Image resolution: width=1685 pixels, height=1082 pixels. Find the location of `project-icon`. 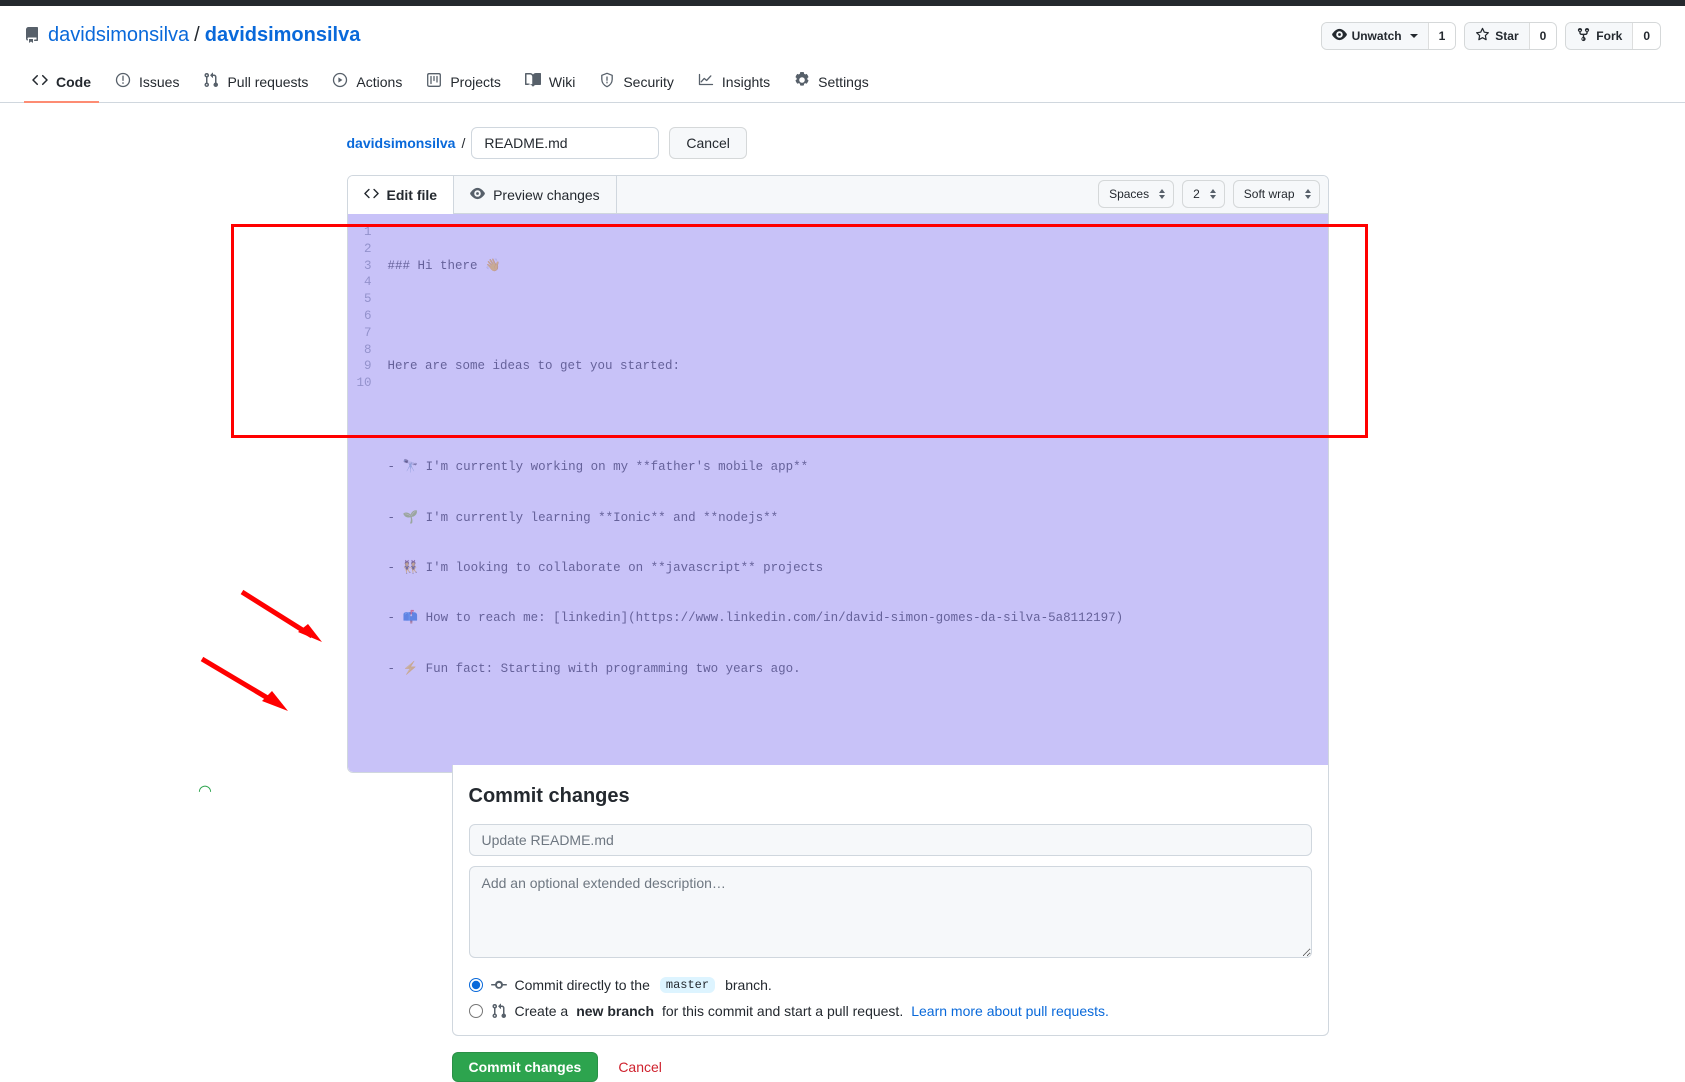

project-icon is located at coordinates (434, 81).